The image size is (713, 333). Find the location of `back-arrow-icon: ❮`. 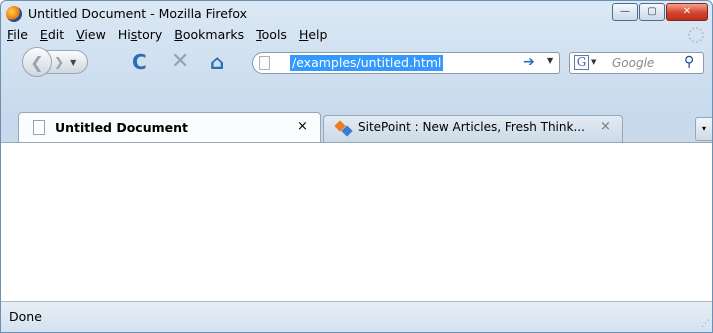

back-arrow-icon: ❮ is located at coordinates (37, 62).